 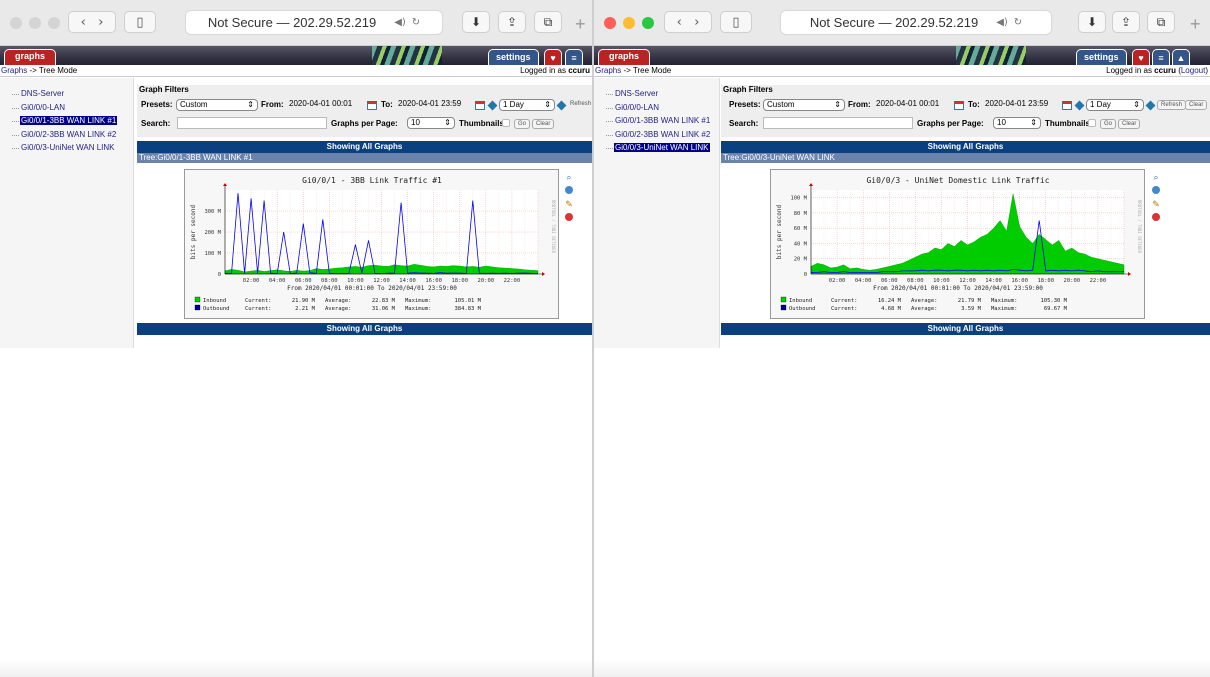 I want to click on x-tick-label: 14:00, so click(x=993, y=281).